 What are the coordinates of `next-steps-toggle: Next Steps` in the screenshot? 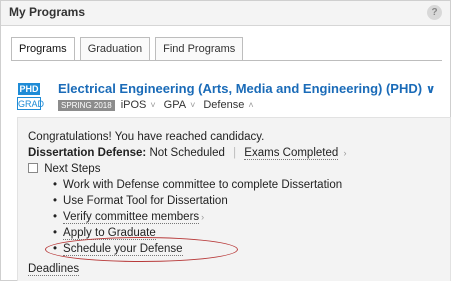 It's located at (64, 169).